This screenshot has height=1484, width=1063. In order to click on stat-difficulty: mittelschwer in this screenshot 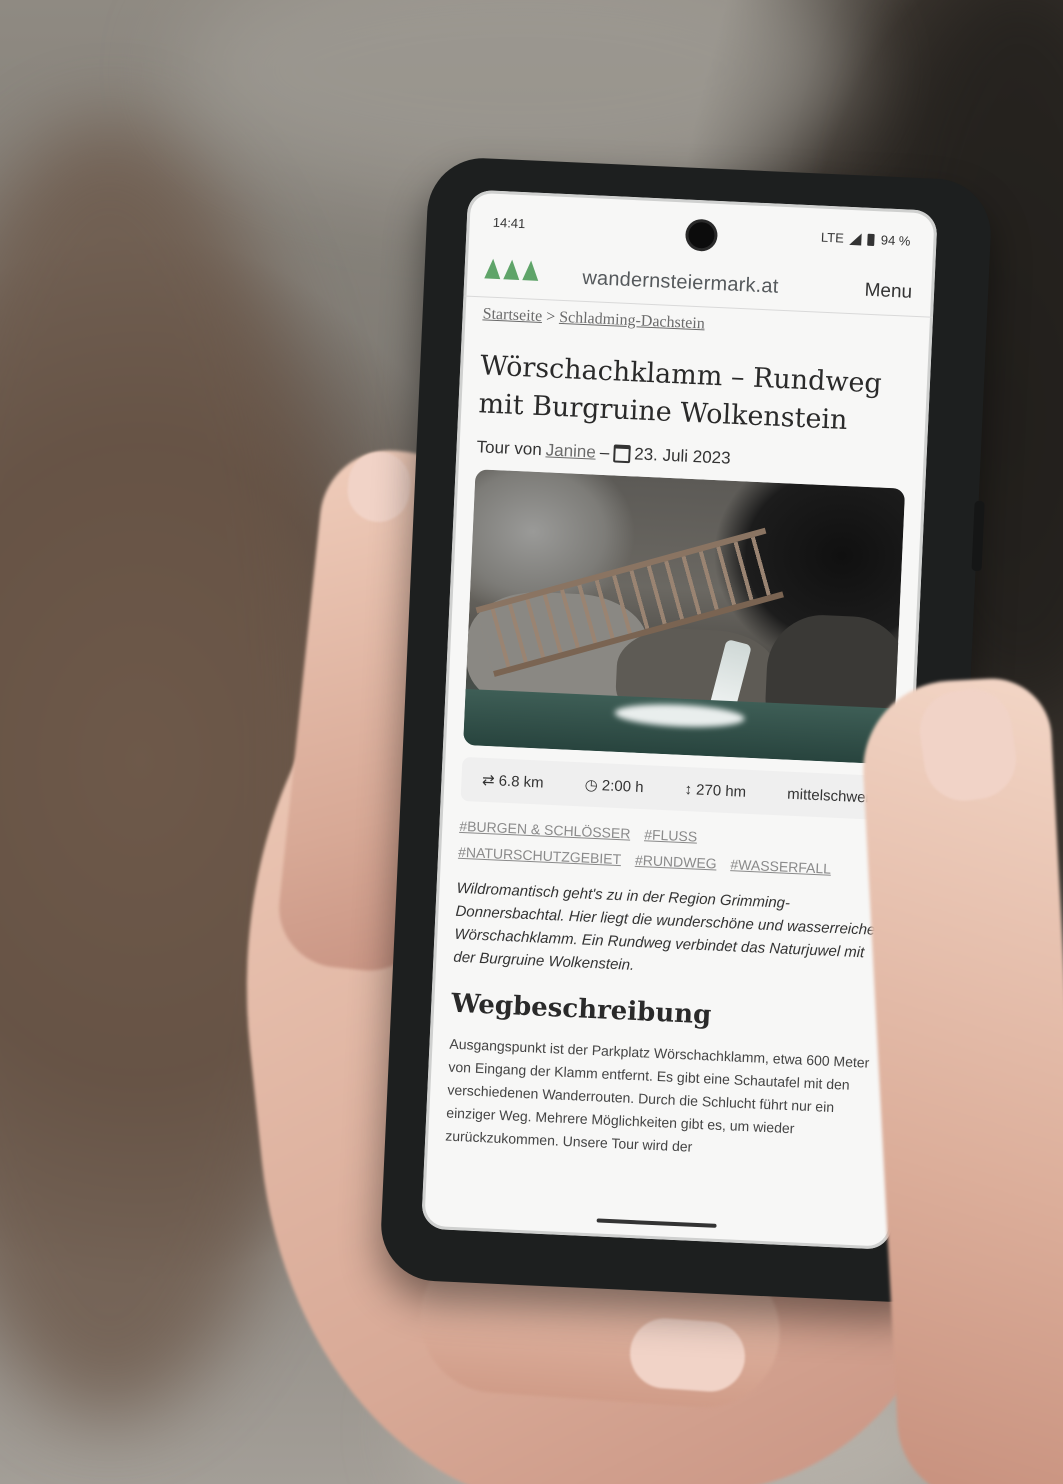, I will do `click(829, 795)`.